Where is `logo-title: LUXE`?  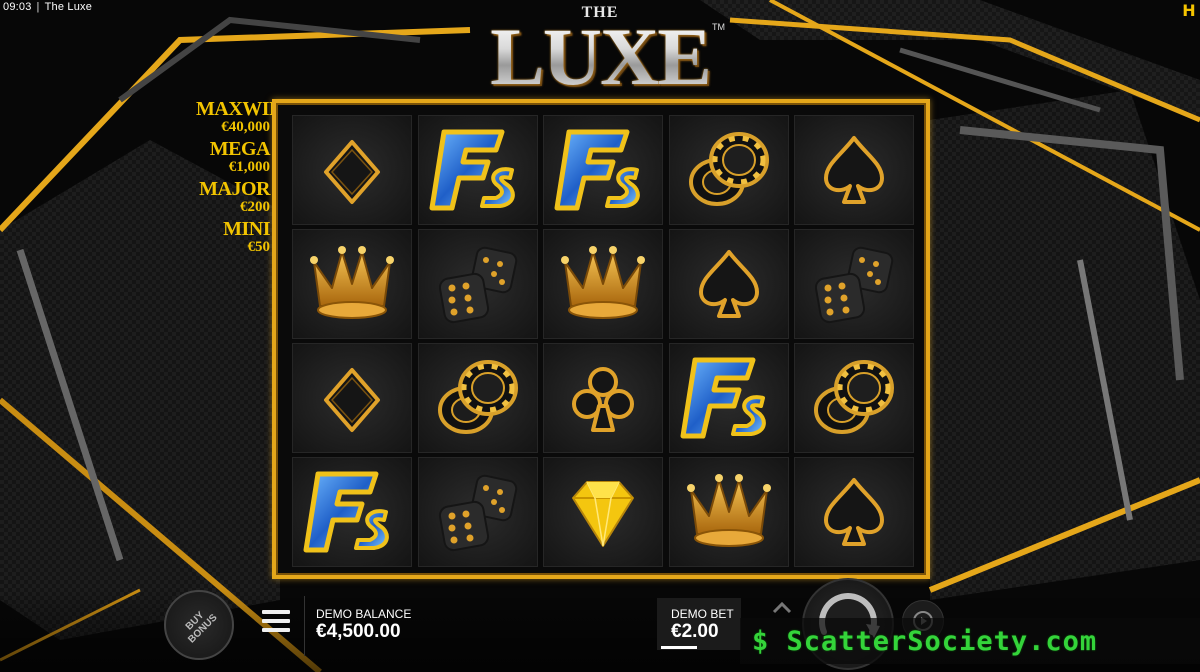
logo-title: LUXE is located at coordinates (600, 57).